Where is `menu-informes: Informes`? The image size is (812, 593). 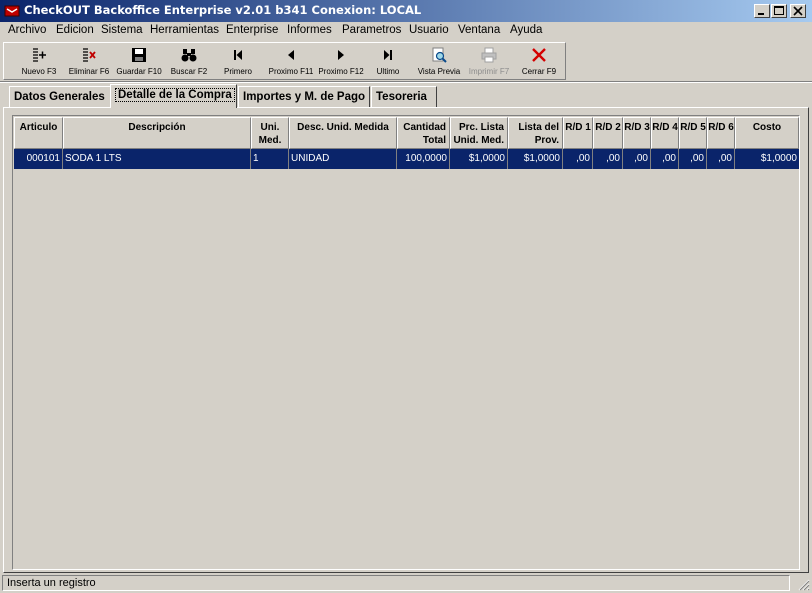
menu-informes: Informes is located at coordinates (309, 30).